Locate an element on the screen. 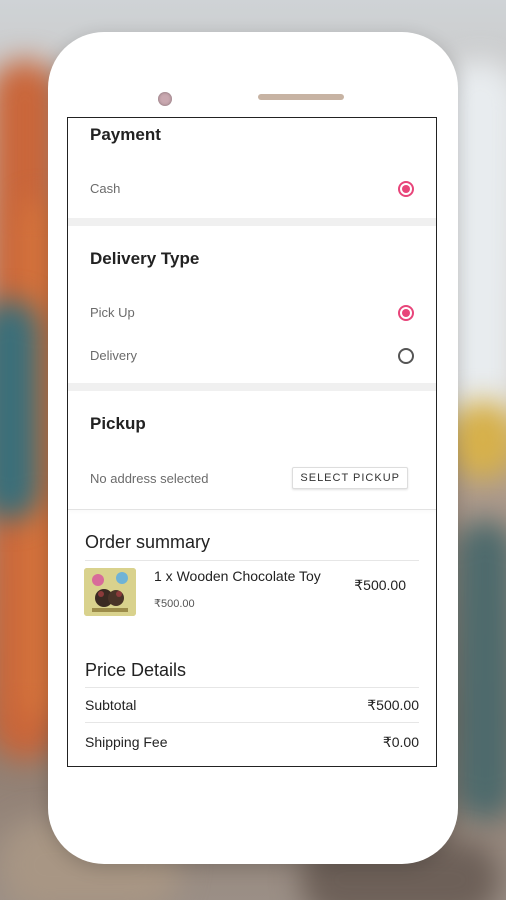 The image size is (506, 900). shipping-fee-value: ₹0.00 is located at coordinates (400, 742).